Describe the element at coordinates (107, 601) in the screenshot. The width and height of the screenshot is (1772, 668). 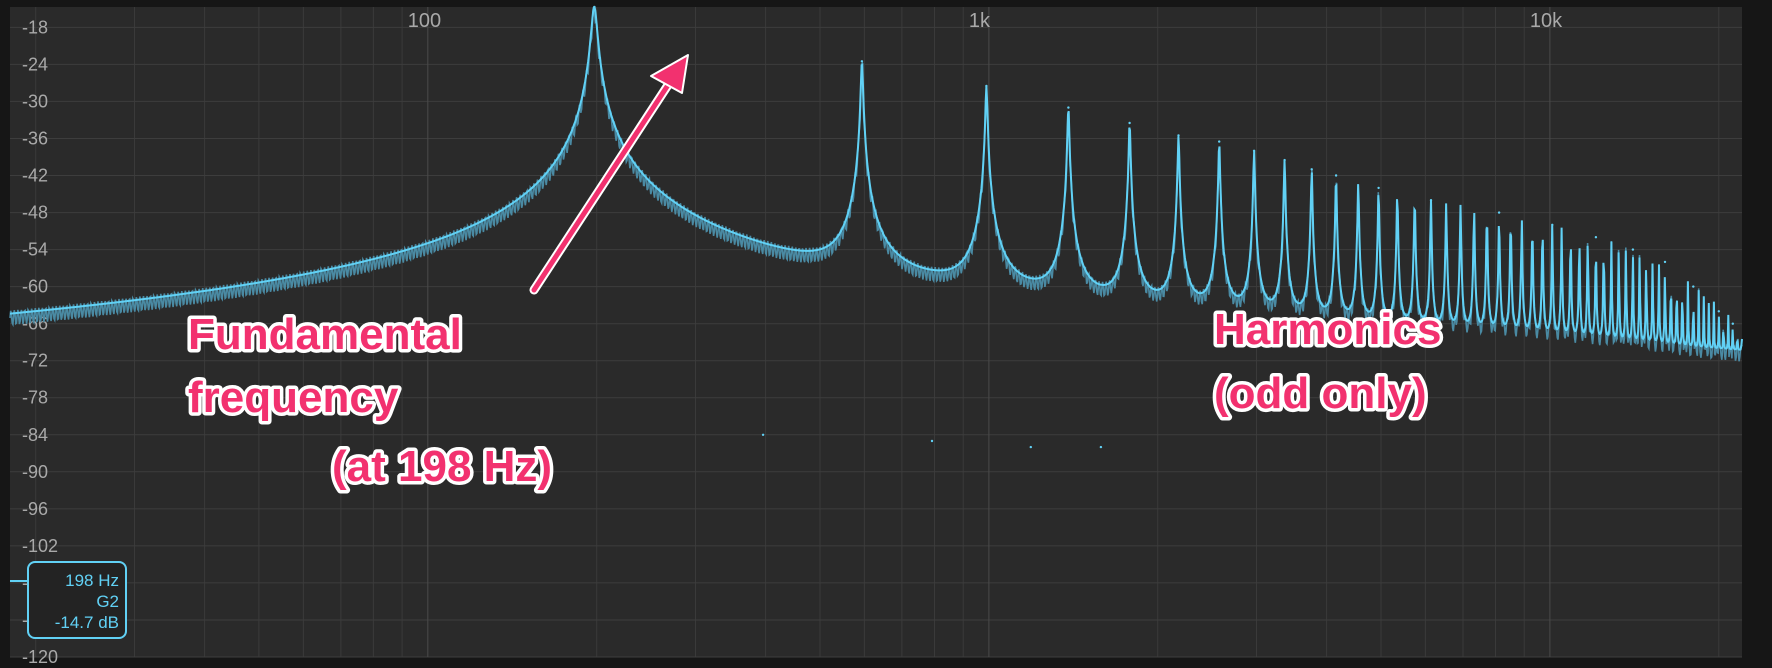
I see `readout-note: G2` at that location.